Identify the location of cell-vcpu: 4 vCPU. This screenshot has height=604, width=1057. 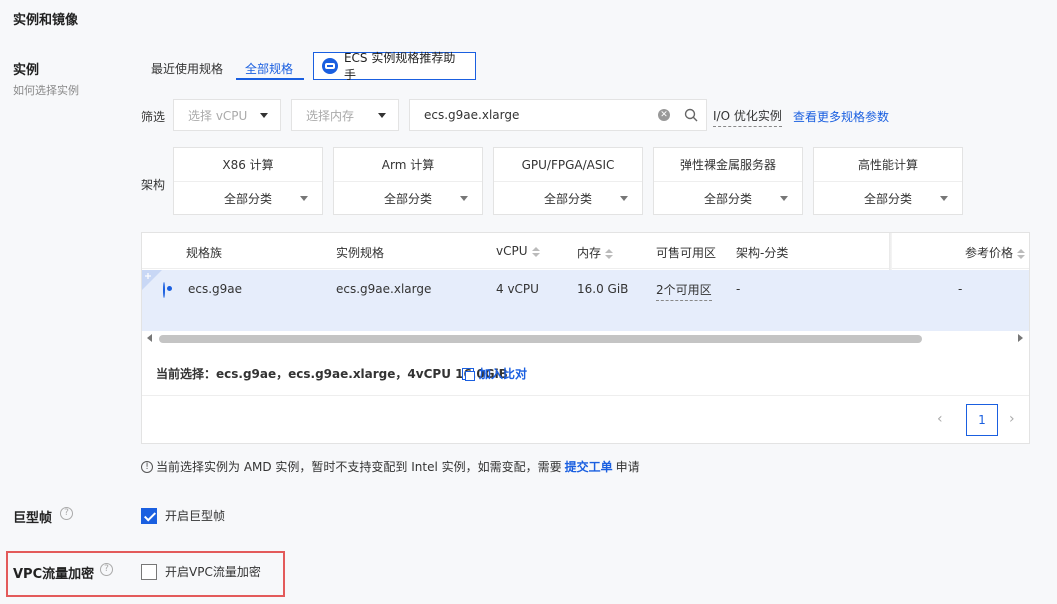
(517, 289).